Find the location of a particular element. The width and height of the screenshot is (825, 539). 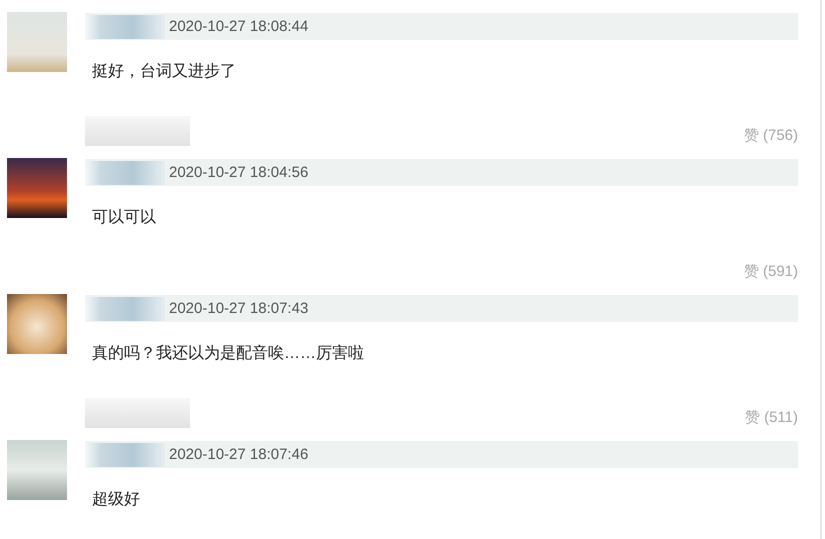

comment-time: 2020-10-27 18:08:44 is located at coordinates (238, 26).